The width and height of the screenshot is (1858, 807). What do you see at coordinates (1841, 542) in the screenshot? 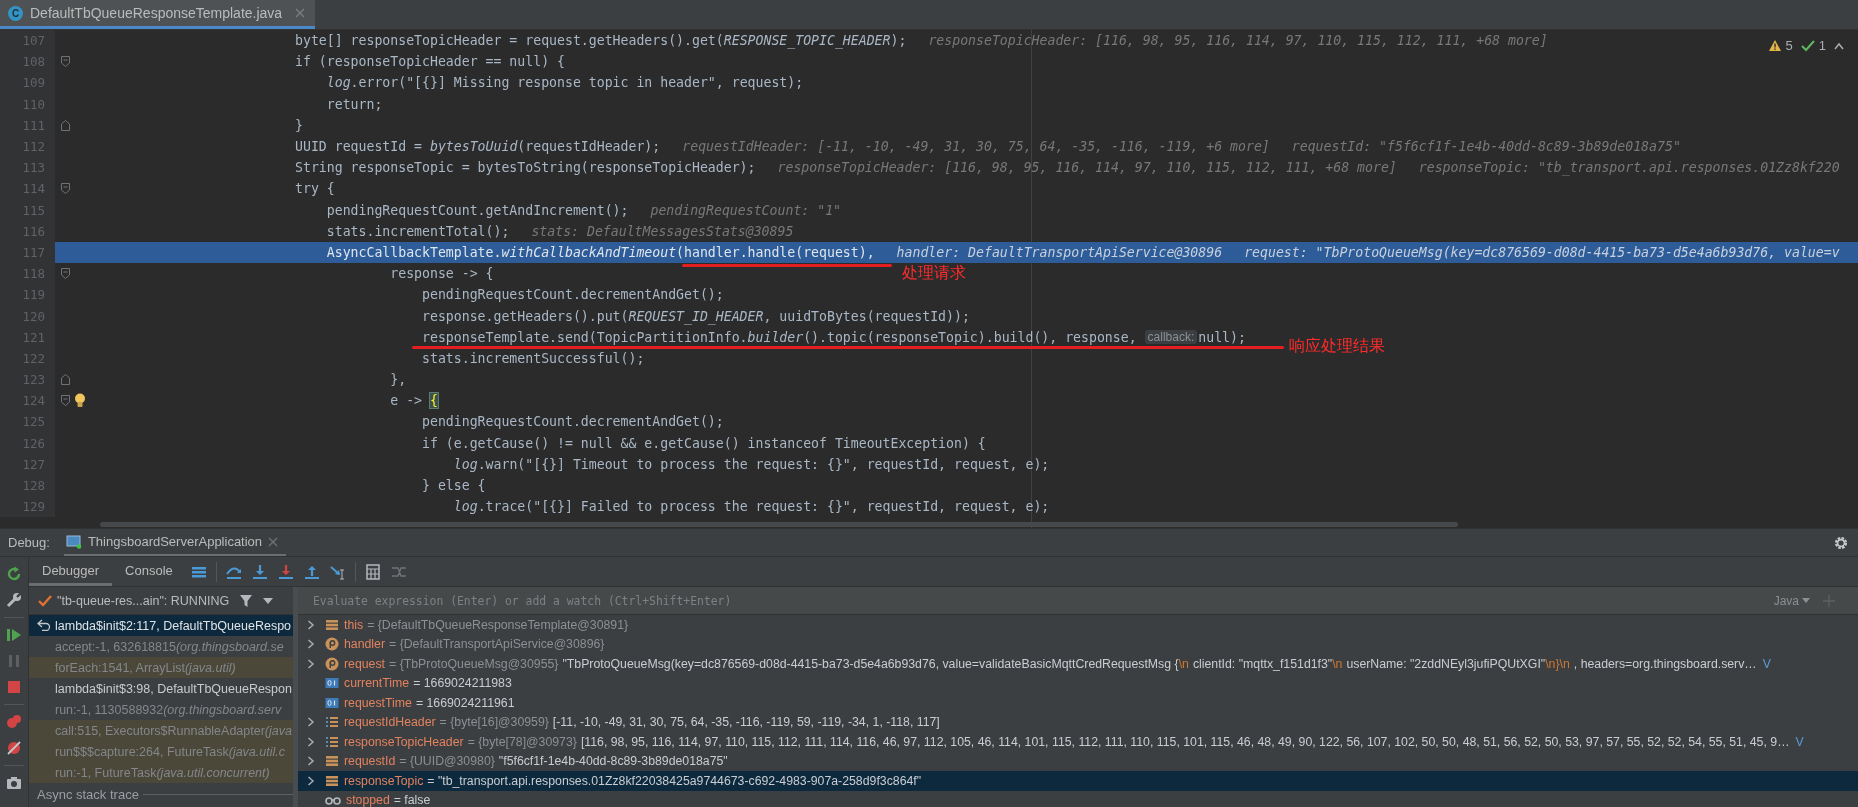
I see `settings-icon` at bounding box center [1841, 542].